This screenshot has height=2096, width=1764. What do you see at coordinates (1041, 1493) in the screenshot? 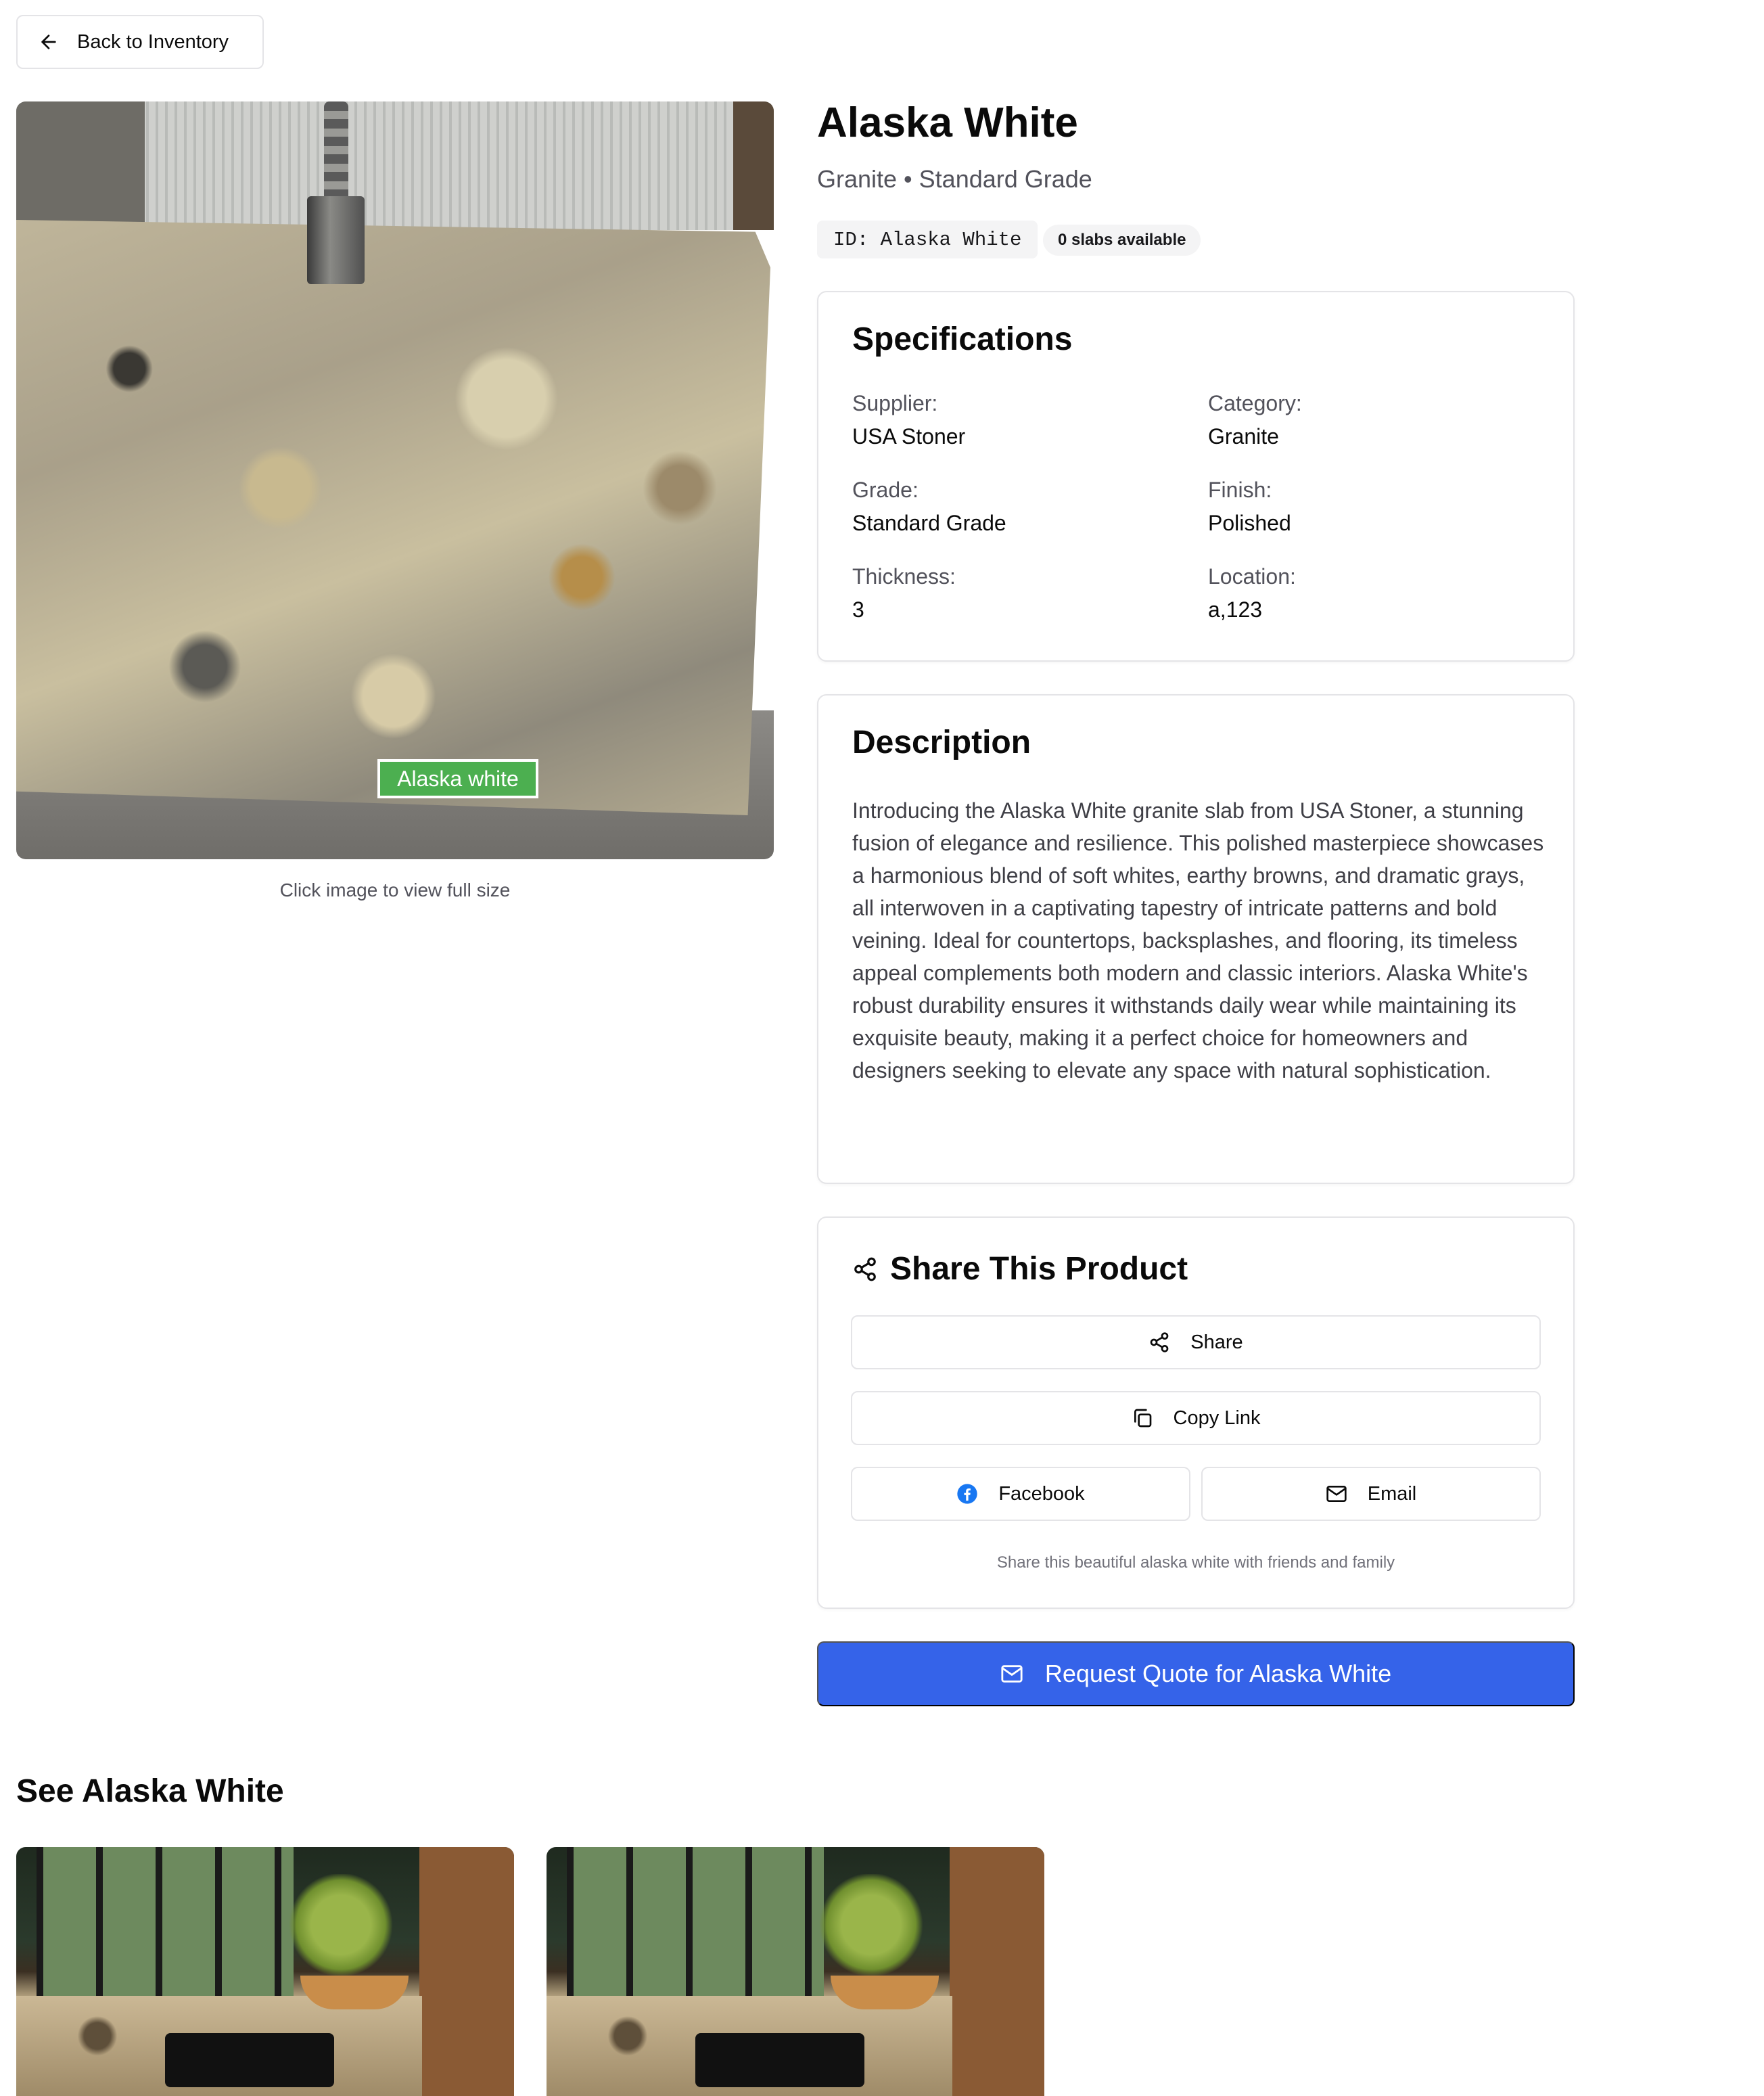
I see `facebook-label: Facebook` at bounding box center [1041, 1493].